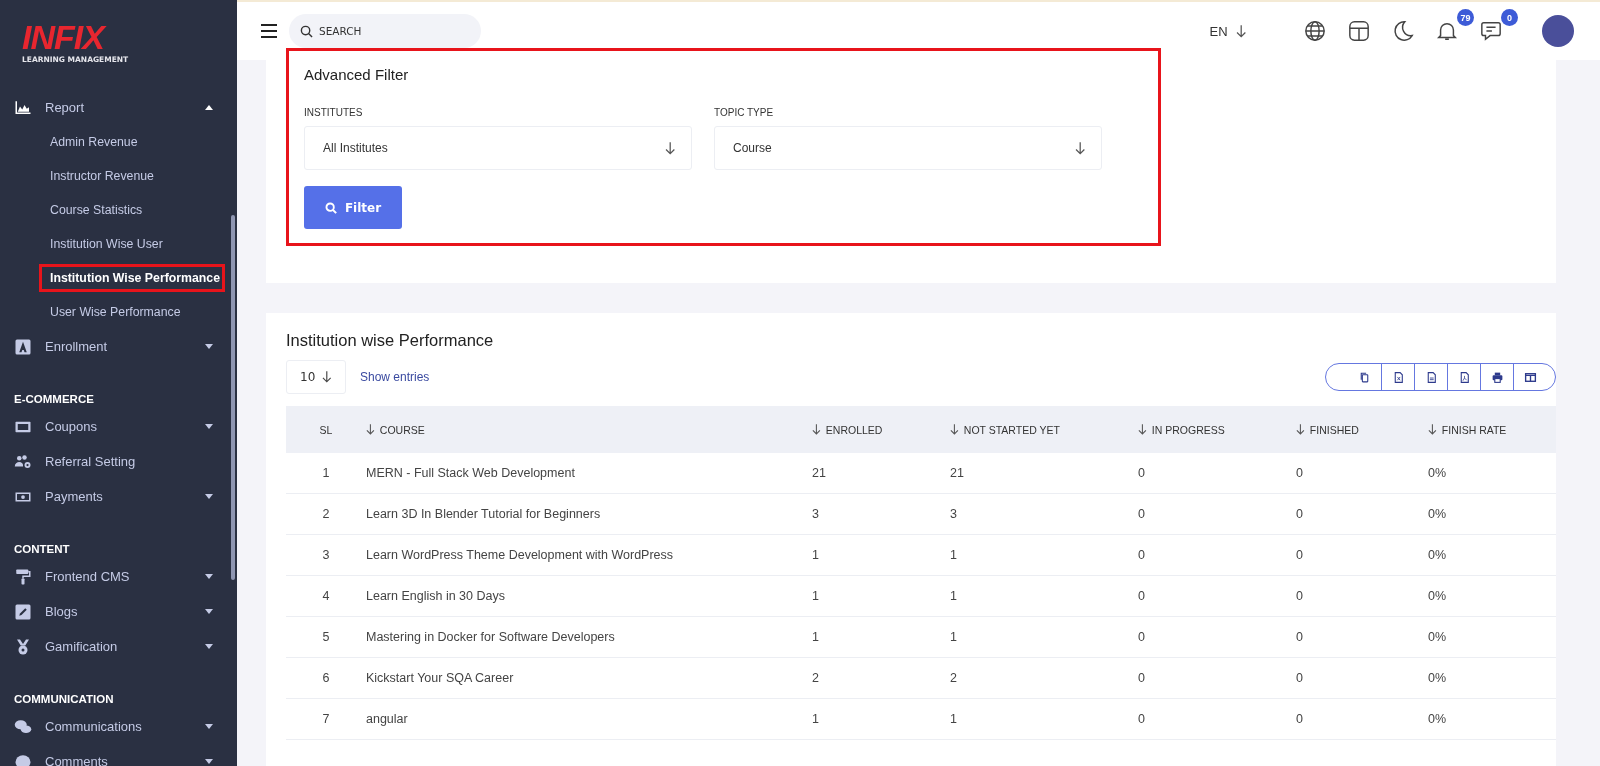 This screenshot has height=766, width=1600. I want to click on sidebar-item: Frontend CMS, so click(118, 576).